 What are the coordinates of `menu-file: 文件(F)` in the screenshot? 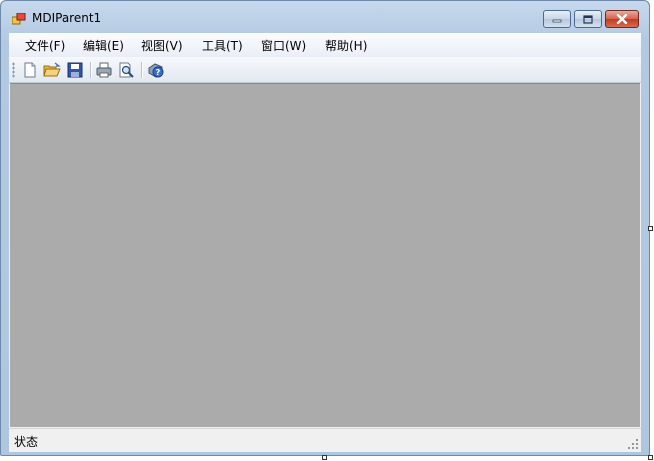 It's located at (45, 45).